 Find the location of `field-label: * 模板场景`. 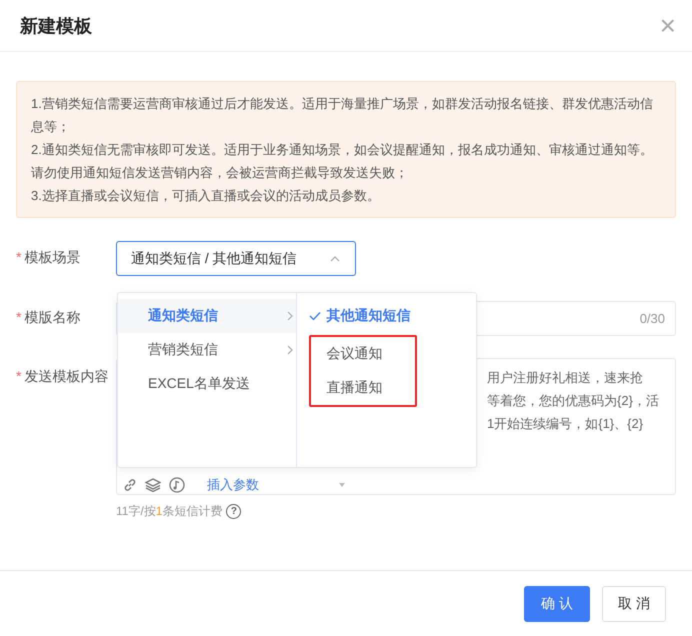

field-label: * 模板场景 is located at coordinates (49, 257).